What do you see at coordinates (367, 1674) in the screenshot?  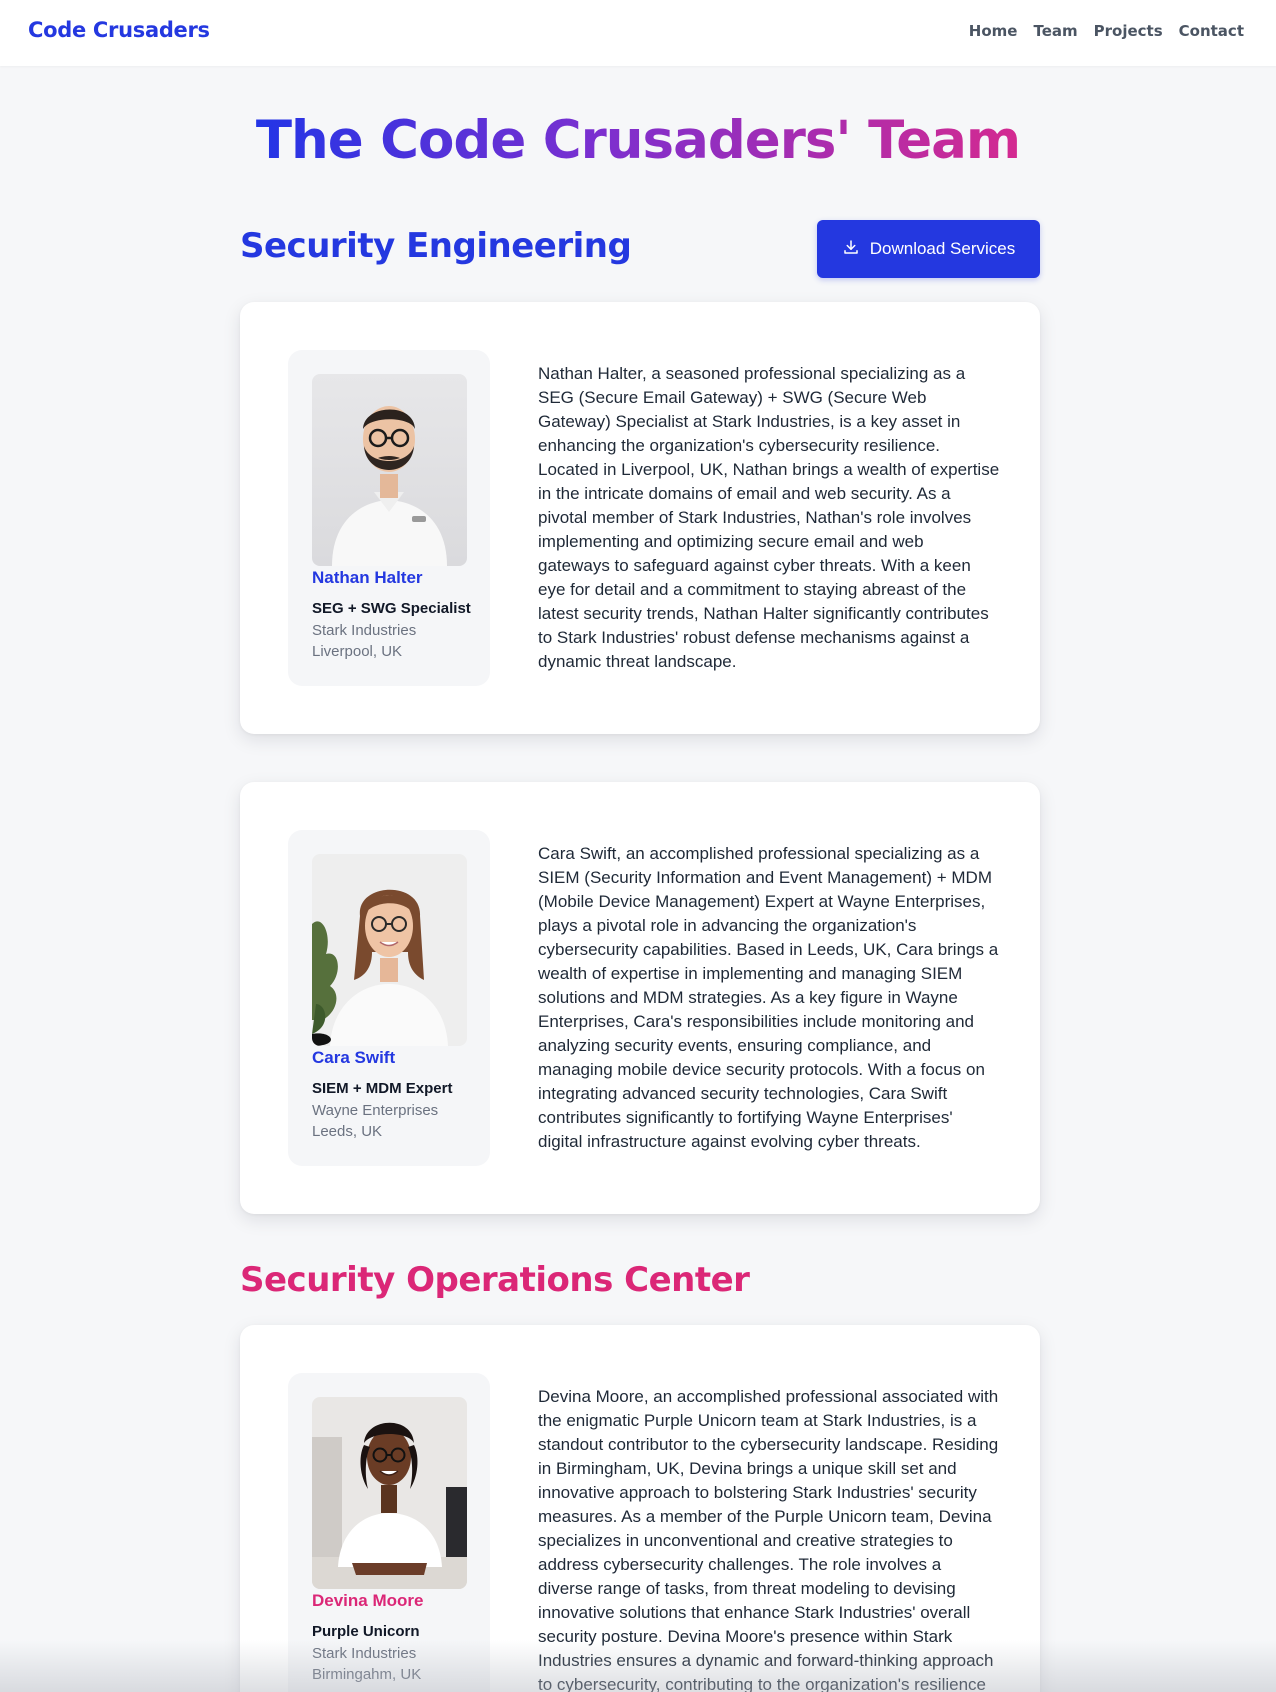 I see `member-location: Birmingahm, UK` at bounding box center [367, 1674].